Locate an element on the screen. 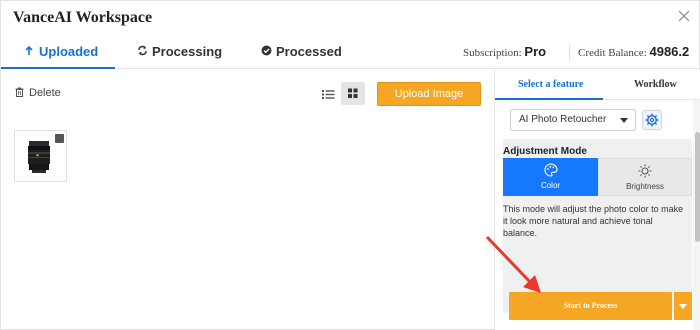 The width and height of the screenshot is (700, 330). title-bar: VanceAI Workspace is located at coordinates (350, 18).